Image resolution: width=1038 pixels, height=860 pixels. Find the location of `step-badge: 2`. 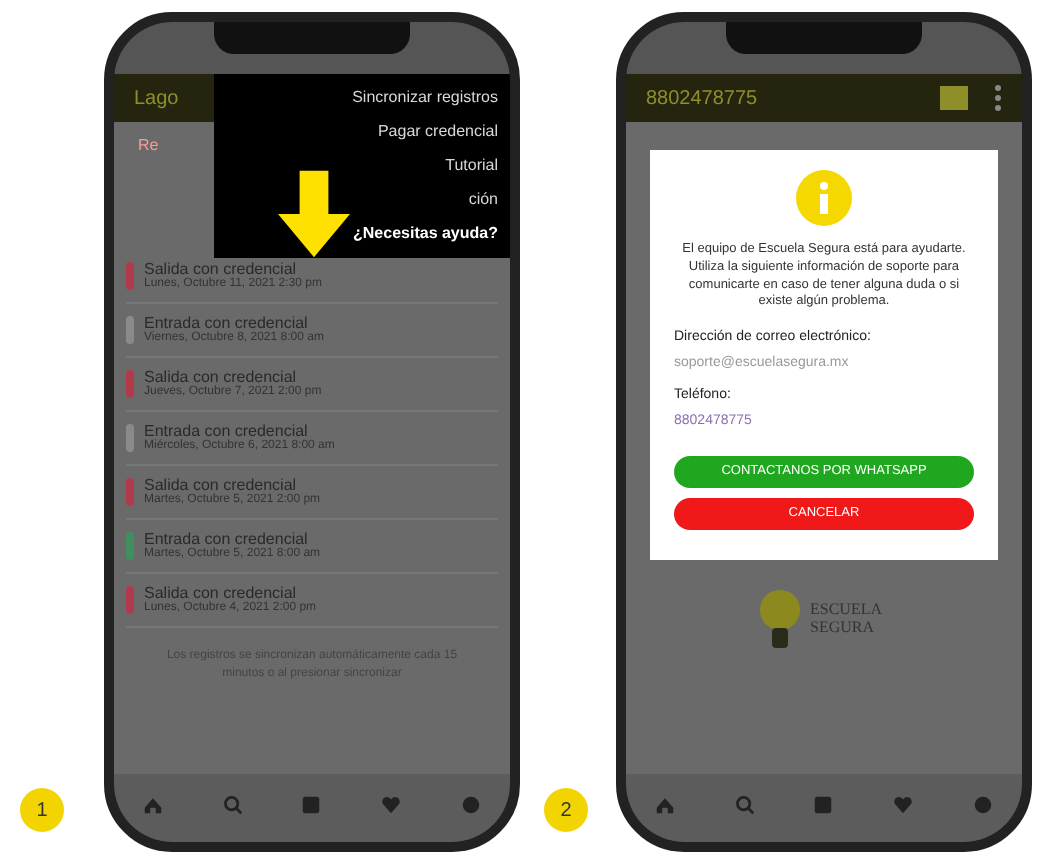

step-badge: 2 is located at coordinates (566, 810).